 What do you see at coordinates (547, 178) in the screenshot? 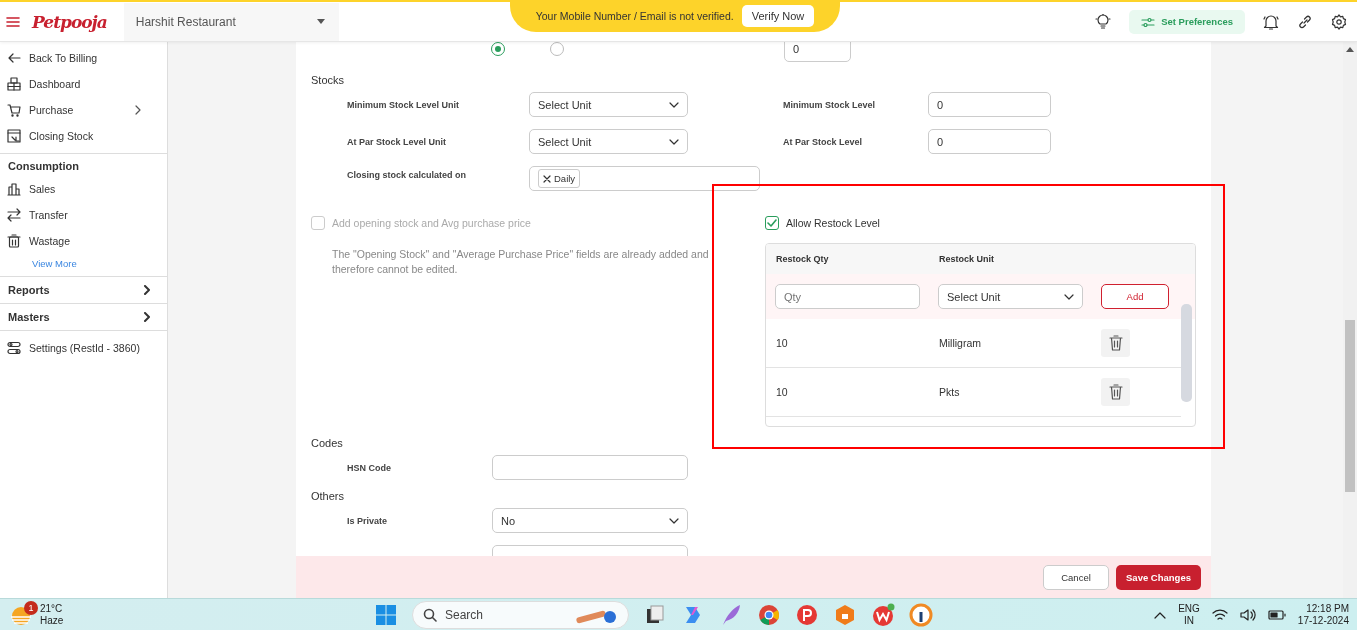
I see `close-icon` at bounding box center [547, 178].